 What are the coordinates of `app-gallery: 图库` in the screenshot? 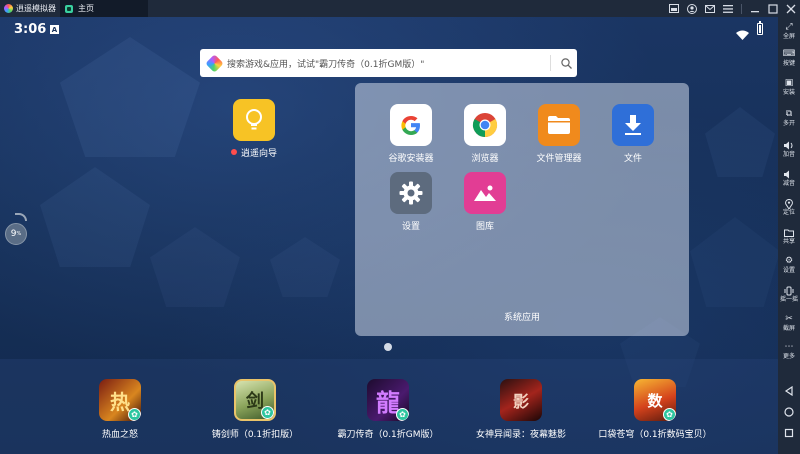 It's located at (485, 202).